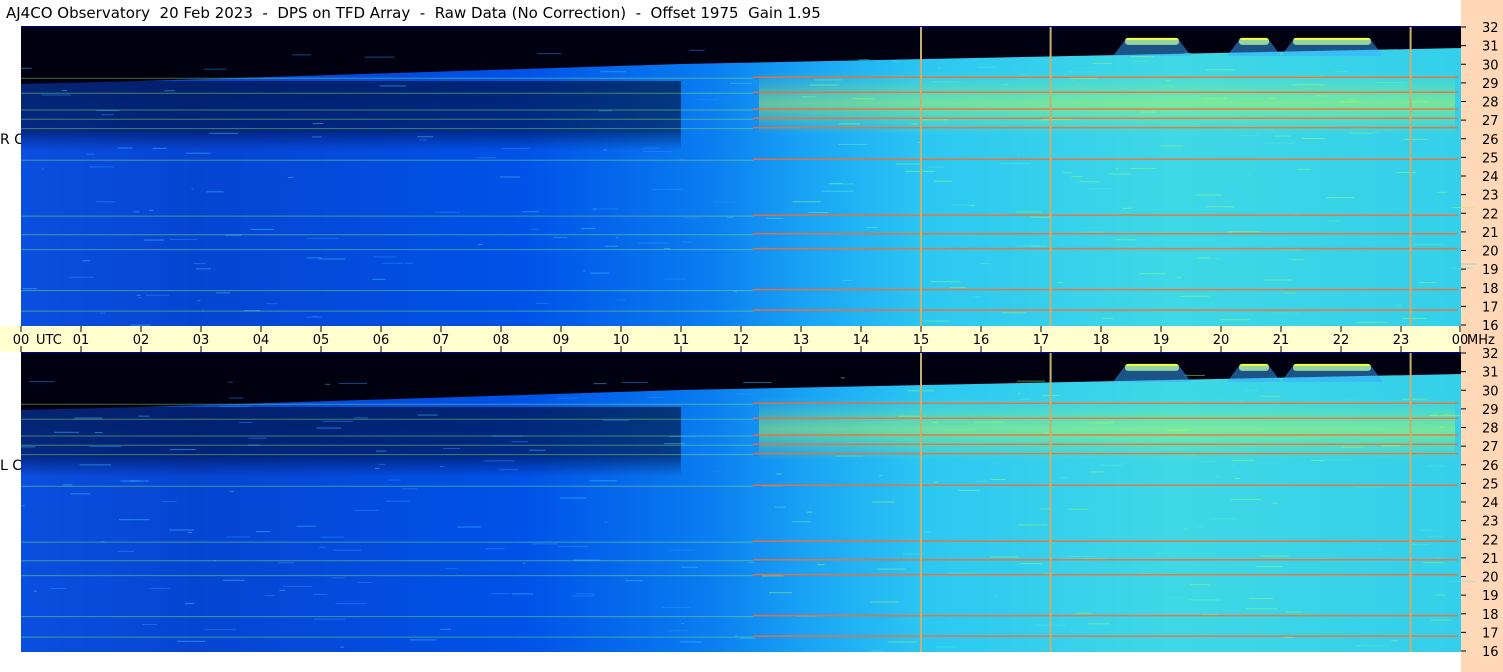  Describe the element at coordinates (1460, 340) in the screenshot. I see `x-tick-label: 00` at that location.